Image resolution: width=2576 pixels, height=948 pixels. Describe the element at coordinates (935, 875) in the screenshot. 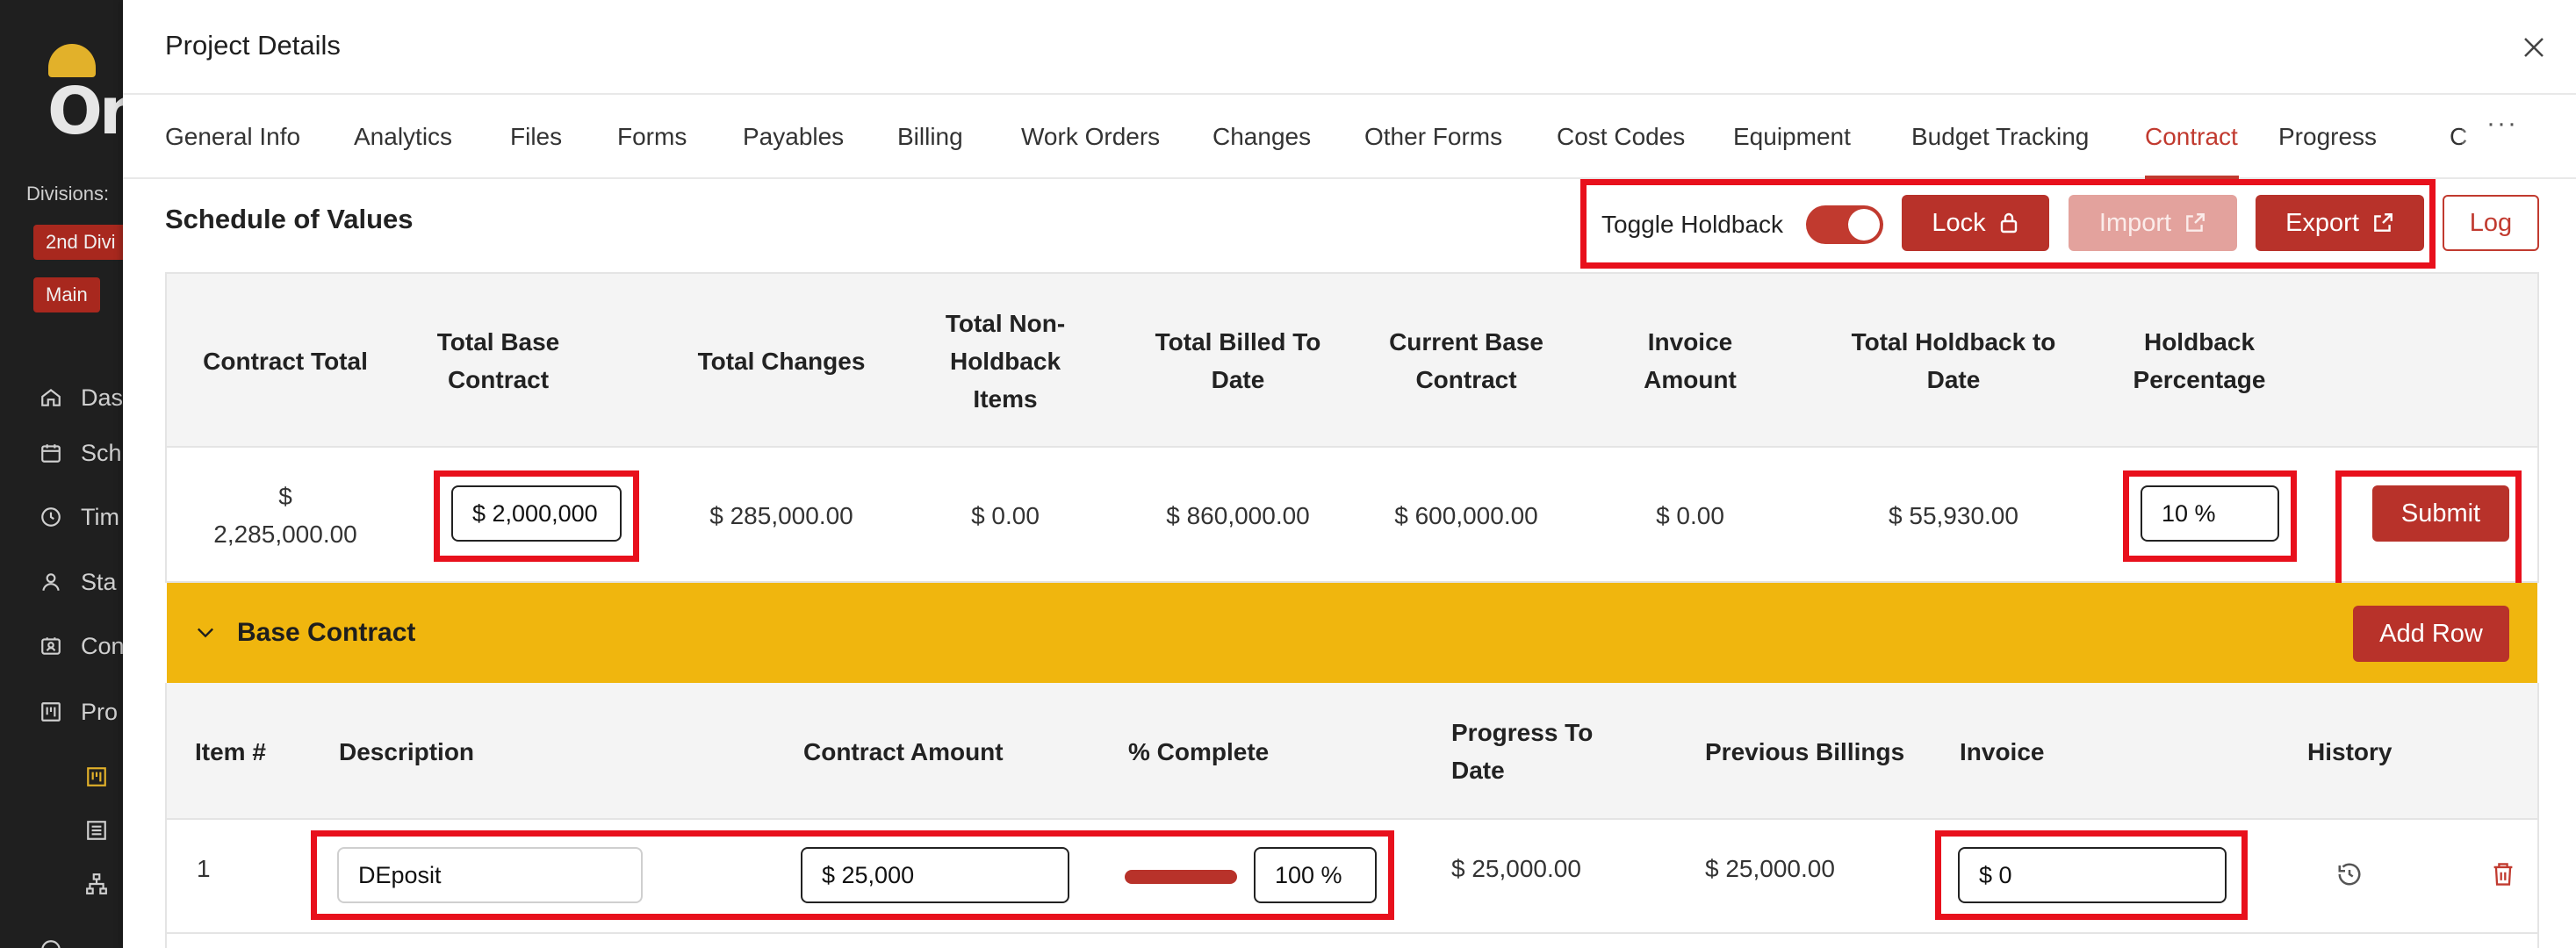

I see `contract-amount-input` at that location.